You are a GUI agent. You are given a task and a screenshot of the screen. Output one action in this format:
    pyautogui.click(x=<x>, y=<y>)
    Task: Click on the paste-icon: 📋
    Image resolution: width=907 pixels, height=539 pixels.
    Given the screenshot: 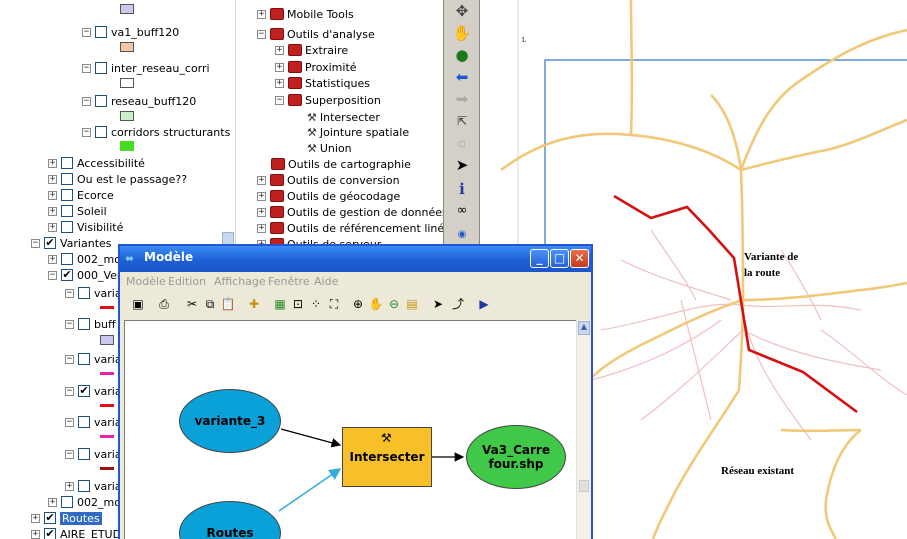 What is the action you would take?
    pyautogui.click(x=228, y=304)
    